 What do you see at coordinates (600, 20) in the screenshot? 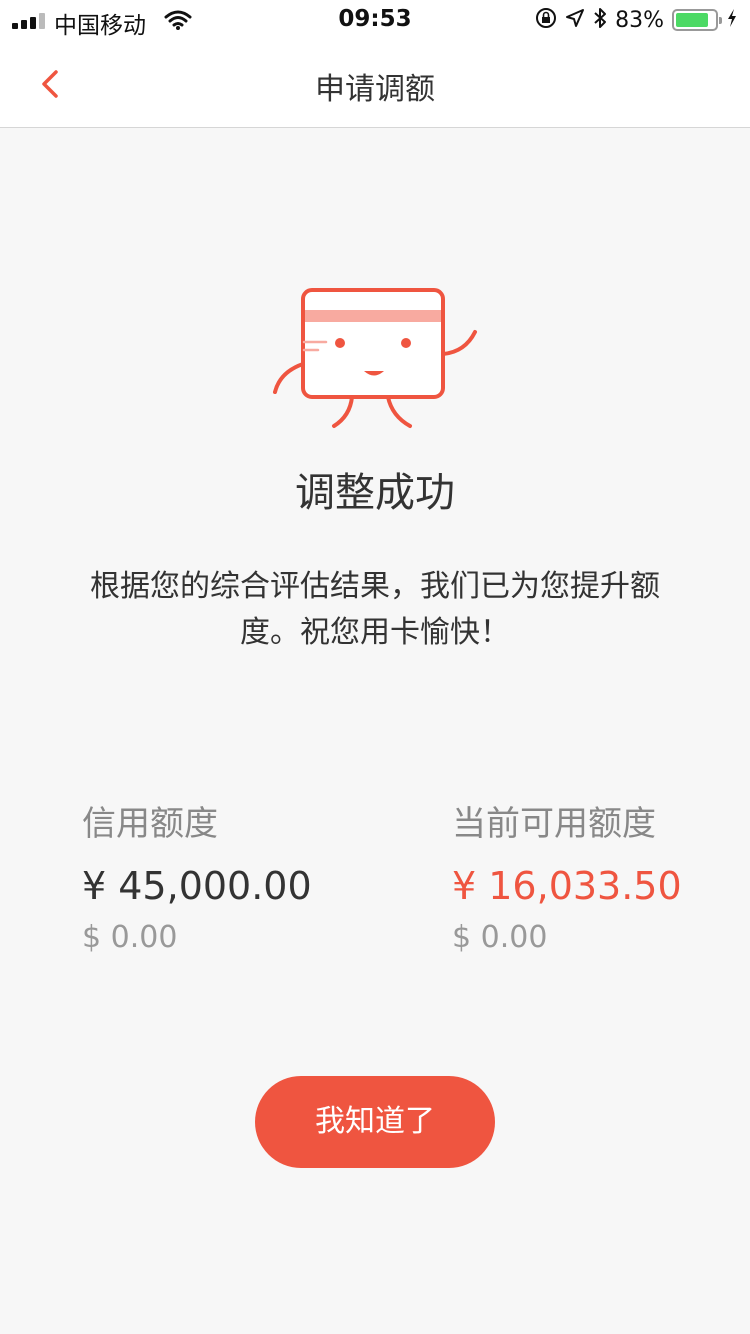
I see `bluetooth-icon` at bounding box center [600, 20].